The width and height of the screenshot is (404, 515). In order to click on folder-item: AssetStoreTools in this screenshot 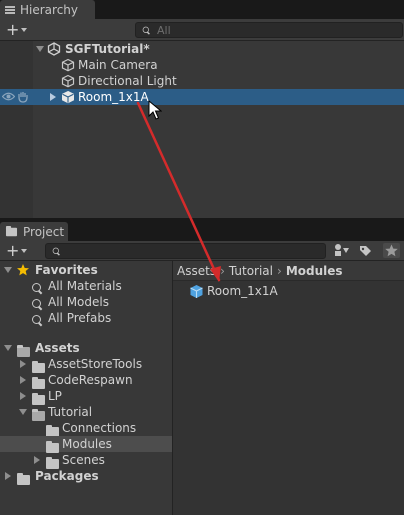, I will do `click(86, 364)`.